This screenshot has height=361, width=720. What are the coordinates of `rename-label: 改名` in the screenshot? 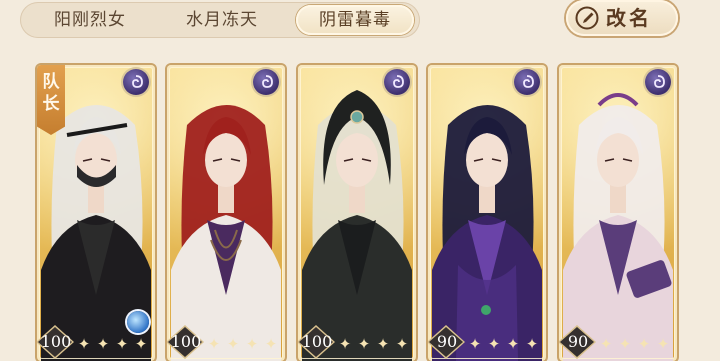 It's located at (629, 18).